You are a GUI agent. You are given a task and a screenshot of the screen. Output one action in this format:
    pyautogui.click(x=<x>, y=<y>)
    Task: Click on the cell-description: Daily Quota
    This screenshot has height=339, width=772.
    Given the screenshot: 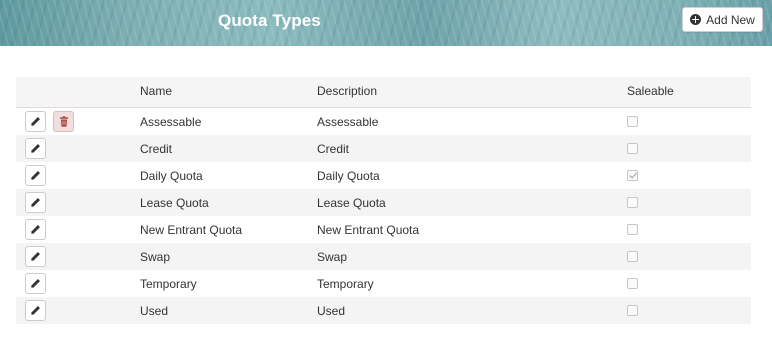 What is the action you would take?
    pyautogui.click(x=348, y=176)
    